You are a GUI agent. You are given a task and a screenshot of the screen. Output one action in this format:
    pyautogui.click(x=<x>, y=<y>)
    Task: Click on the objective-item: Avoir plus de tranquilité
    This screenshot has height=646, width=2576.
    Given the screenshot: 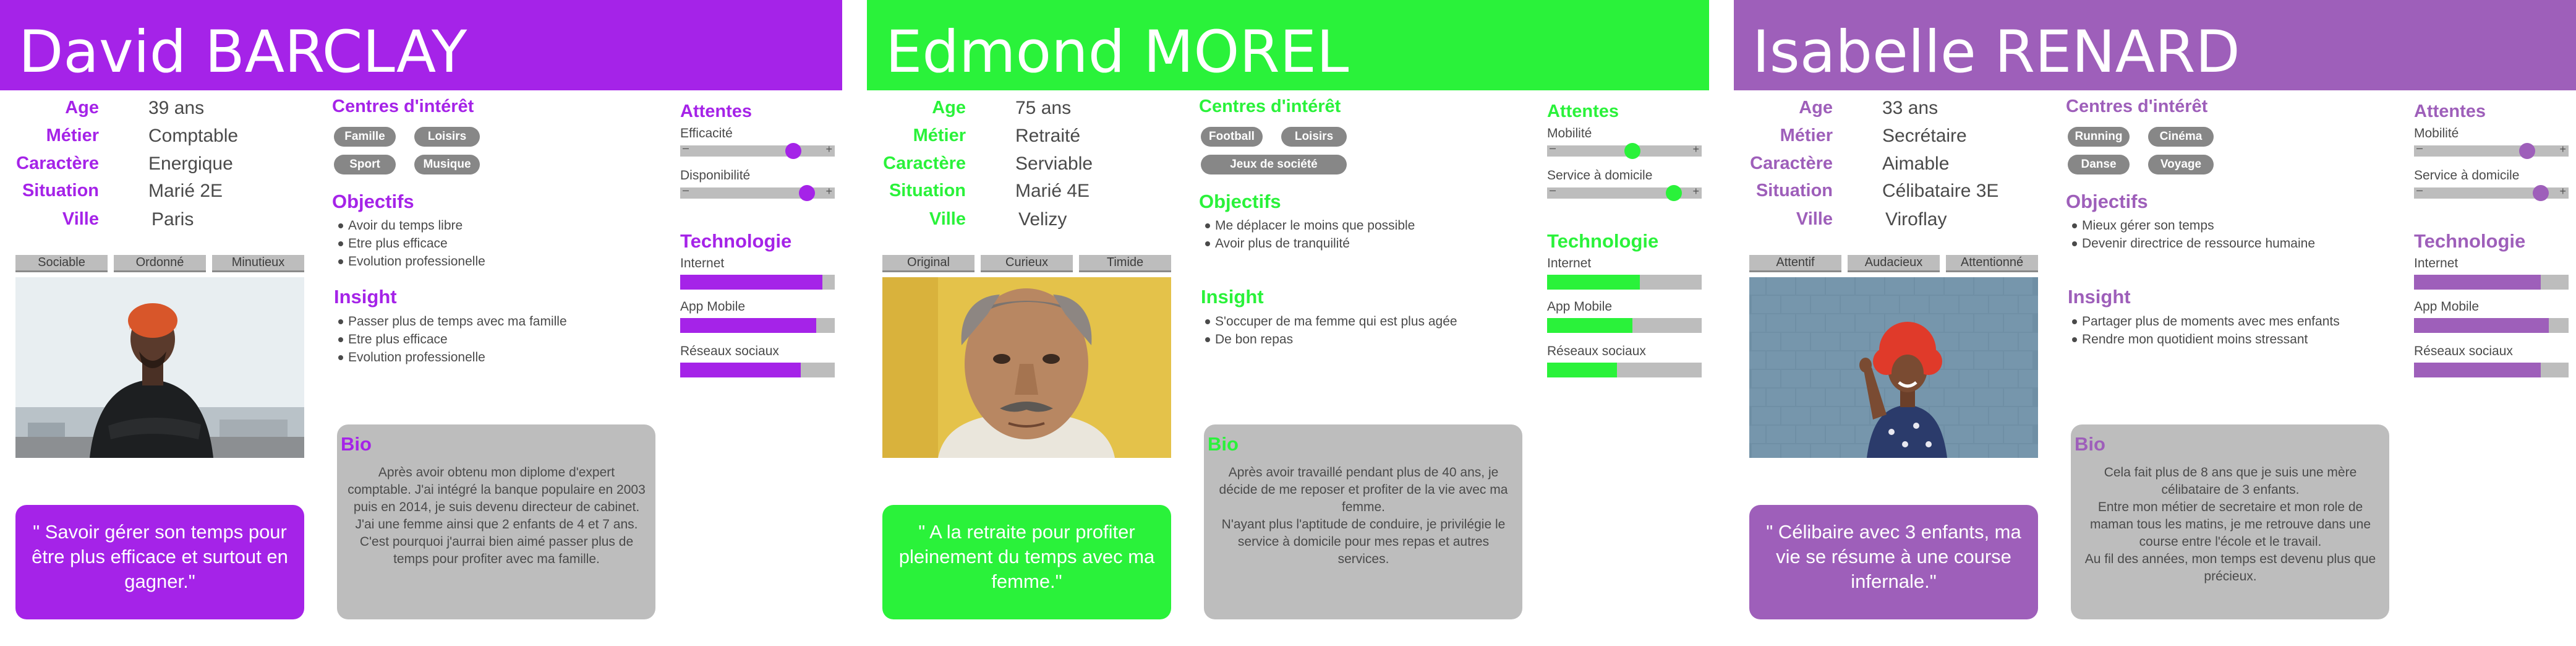 What is the action you would take?
    pyautogui.click(x=1309, y=243)
    